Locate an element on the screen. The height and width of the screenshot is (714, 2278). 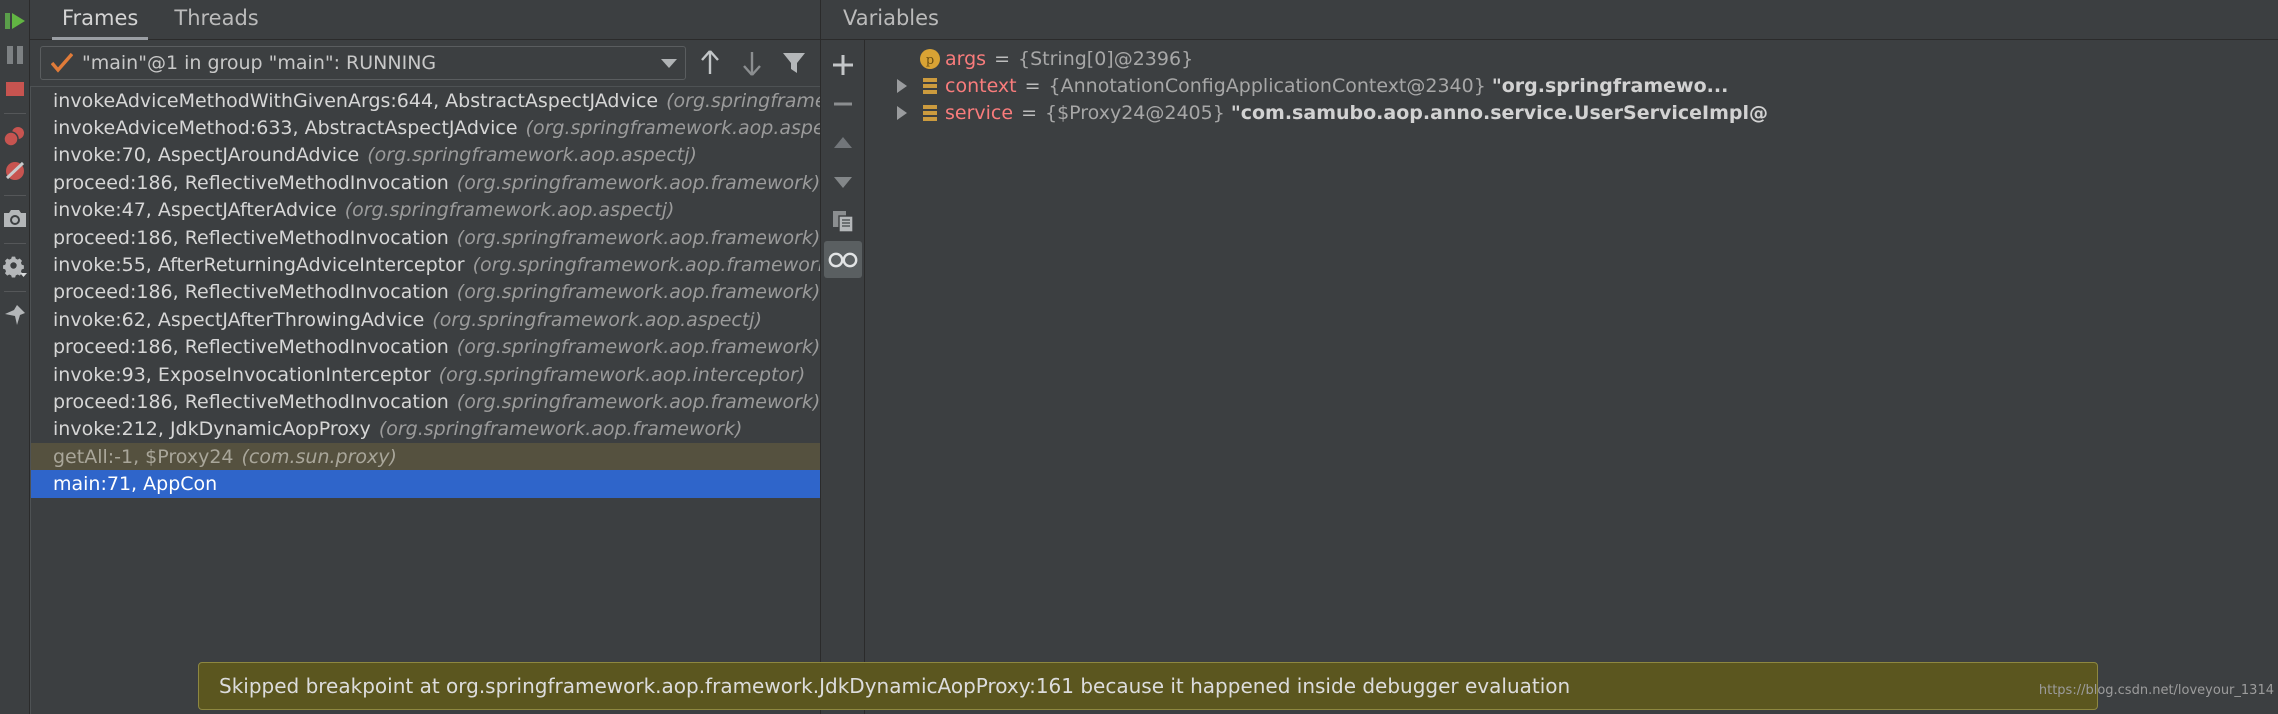
pin-tab-button is located at coordinates (15, 315).